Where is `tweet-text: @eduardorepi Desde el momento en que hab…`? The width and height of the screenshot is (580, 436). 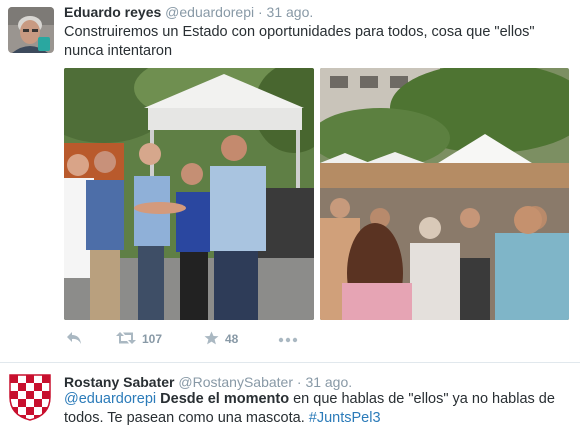 tweet-text: @eduardorepi Desde el momento en que hab… is located at coordinates (317, 409).